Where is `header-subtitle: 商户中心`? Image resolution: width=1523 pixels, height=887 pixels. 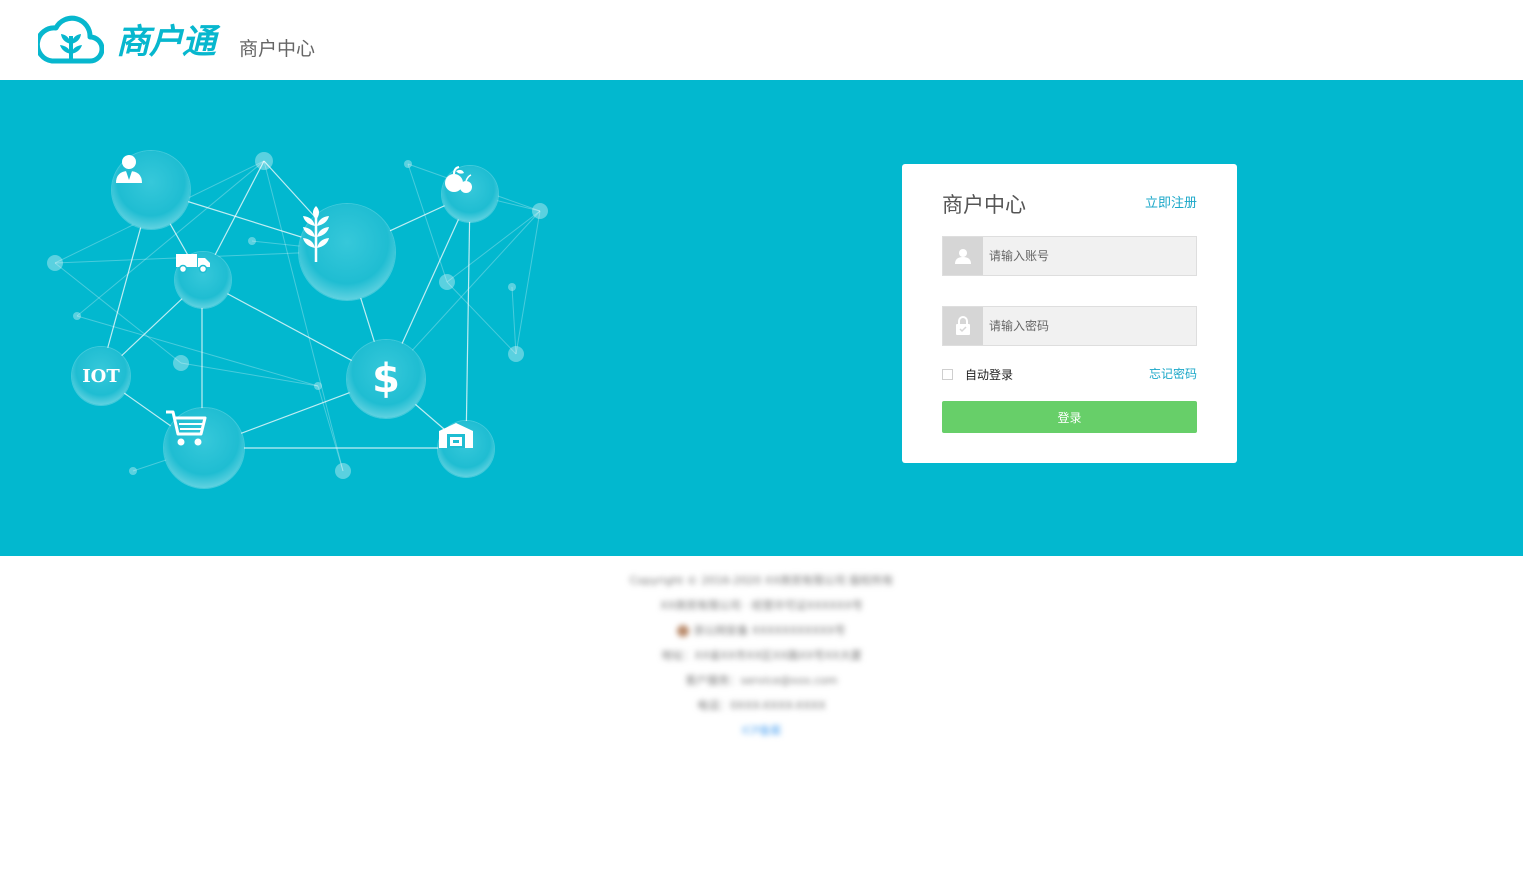 header-subtitle: 商户中心 is located at coordinates (277, 49).